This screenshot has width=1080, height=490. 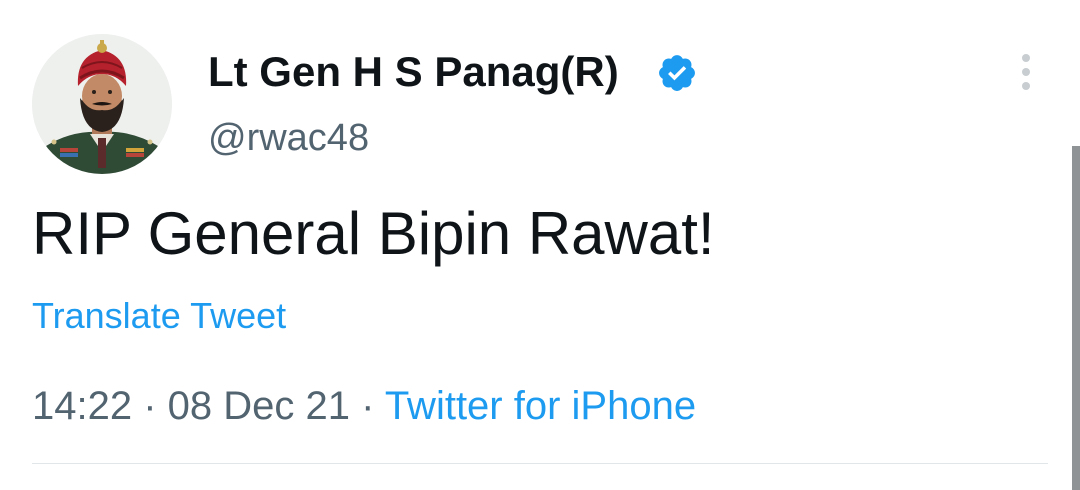 What do you see at coordinates (677, 73) in the screenshot?
I see `verified-badge-icon` at bounding box center [677, 73].